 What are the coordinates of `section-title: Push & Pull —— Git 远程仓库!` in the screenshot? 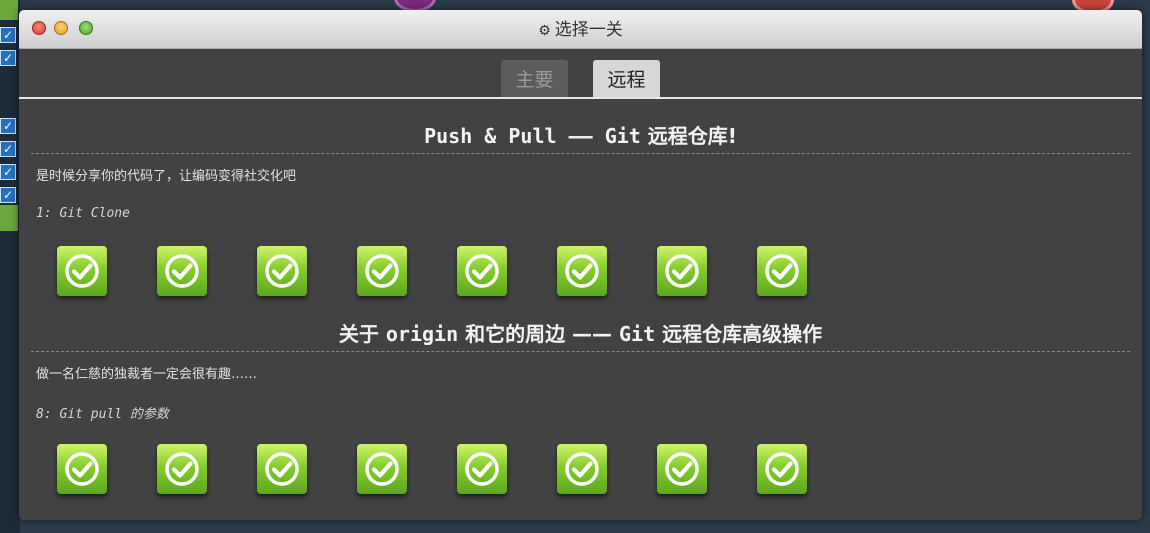 It's located at (580, 134).